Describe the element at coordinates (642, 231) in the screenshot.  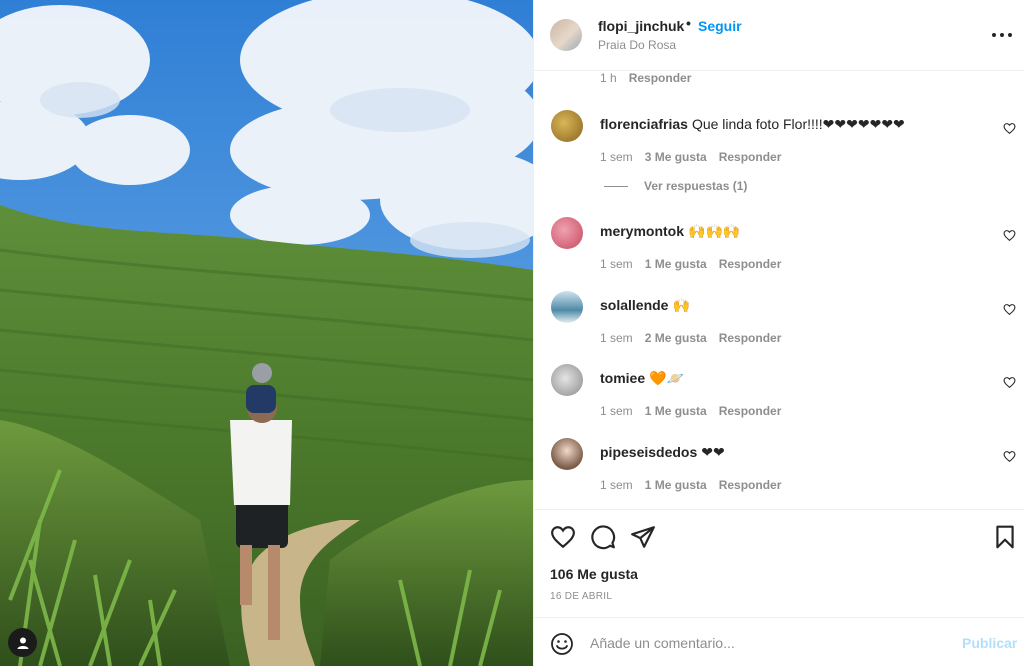
I see `comment-username: merymontok` at that location.